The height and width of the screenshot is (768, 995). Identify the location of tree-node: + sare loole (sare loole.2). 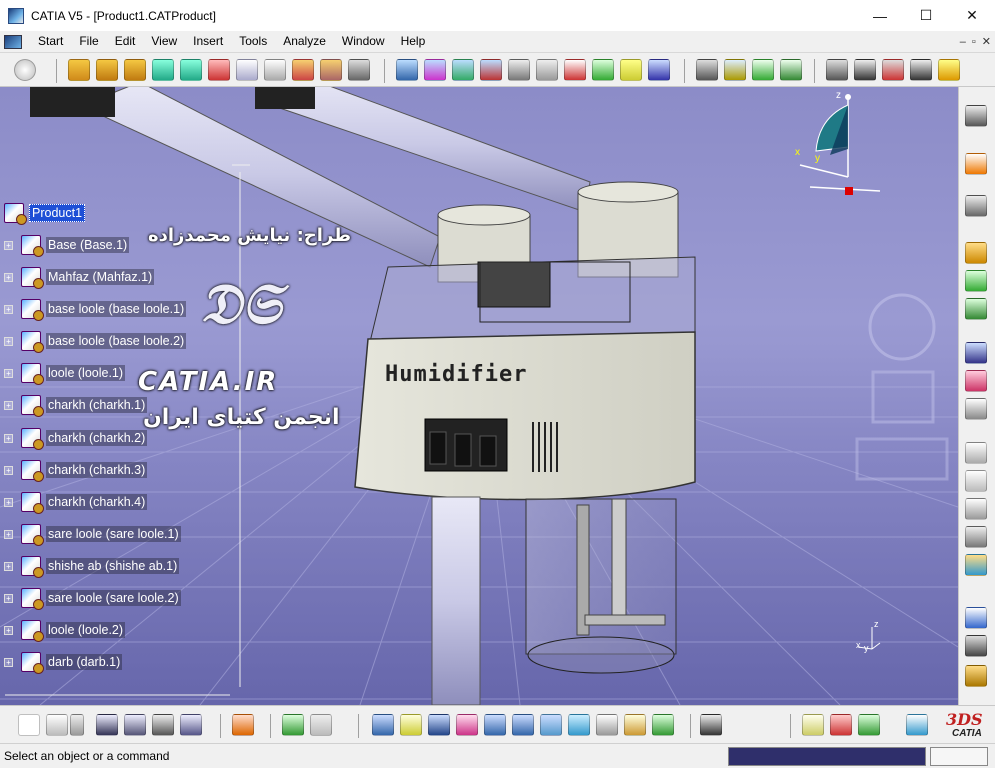
(92, 598).